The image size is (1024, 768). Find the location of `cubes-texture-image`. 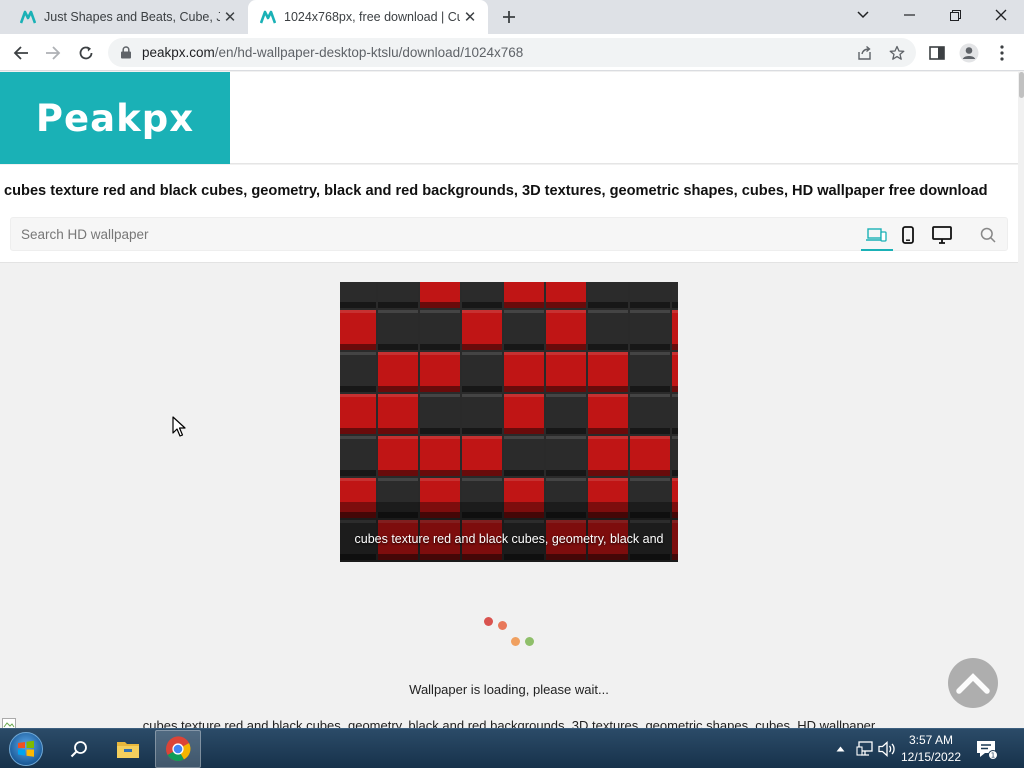

cubes-texture-image is located at coordinates (509, 422).